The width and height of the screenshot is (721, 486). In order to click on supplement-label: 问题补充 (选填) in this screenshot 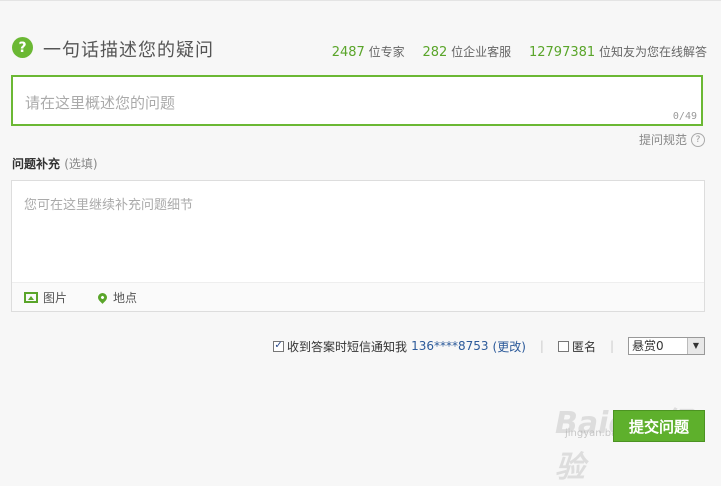, I will do `click(55, 163)`.